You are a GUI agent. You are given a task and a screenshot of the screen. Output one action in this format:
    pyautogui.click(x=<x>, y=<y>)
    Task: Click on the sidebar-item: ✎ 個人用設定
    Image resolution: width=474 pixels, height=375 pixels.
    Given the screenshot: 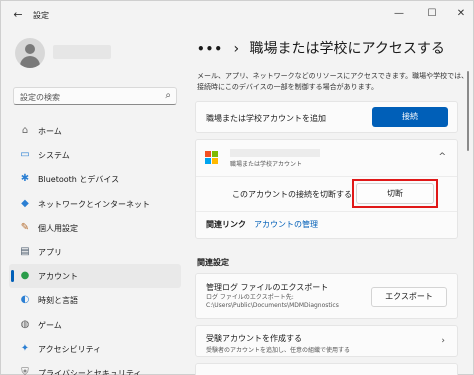 What is the action you would take?
    pyautogui.click(x=95, y=228)
    